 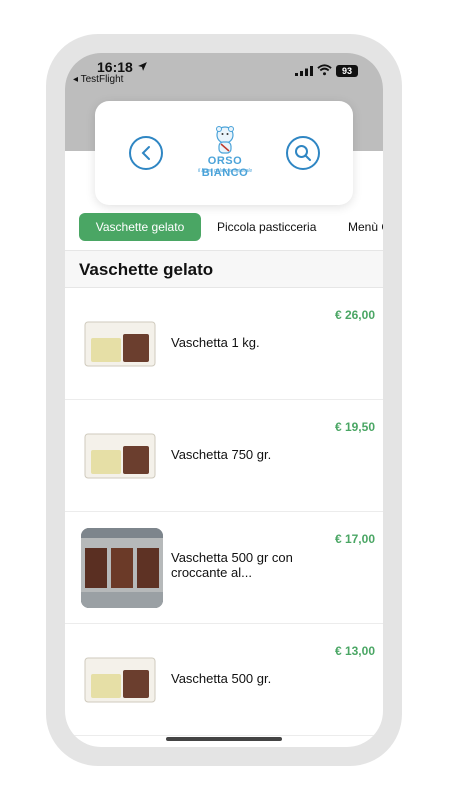 I want to click on product-item: Vaschetta 500 gr. € 13,00, so click(x=224, y=680).